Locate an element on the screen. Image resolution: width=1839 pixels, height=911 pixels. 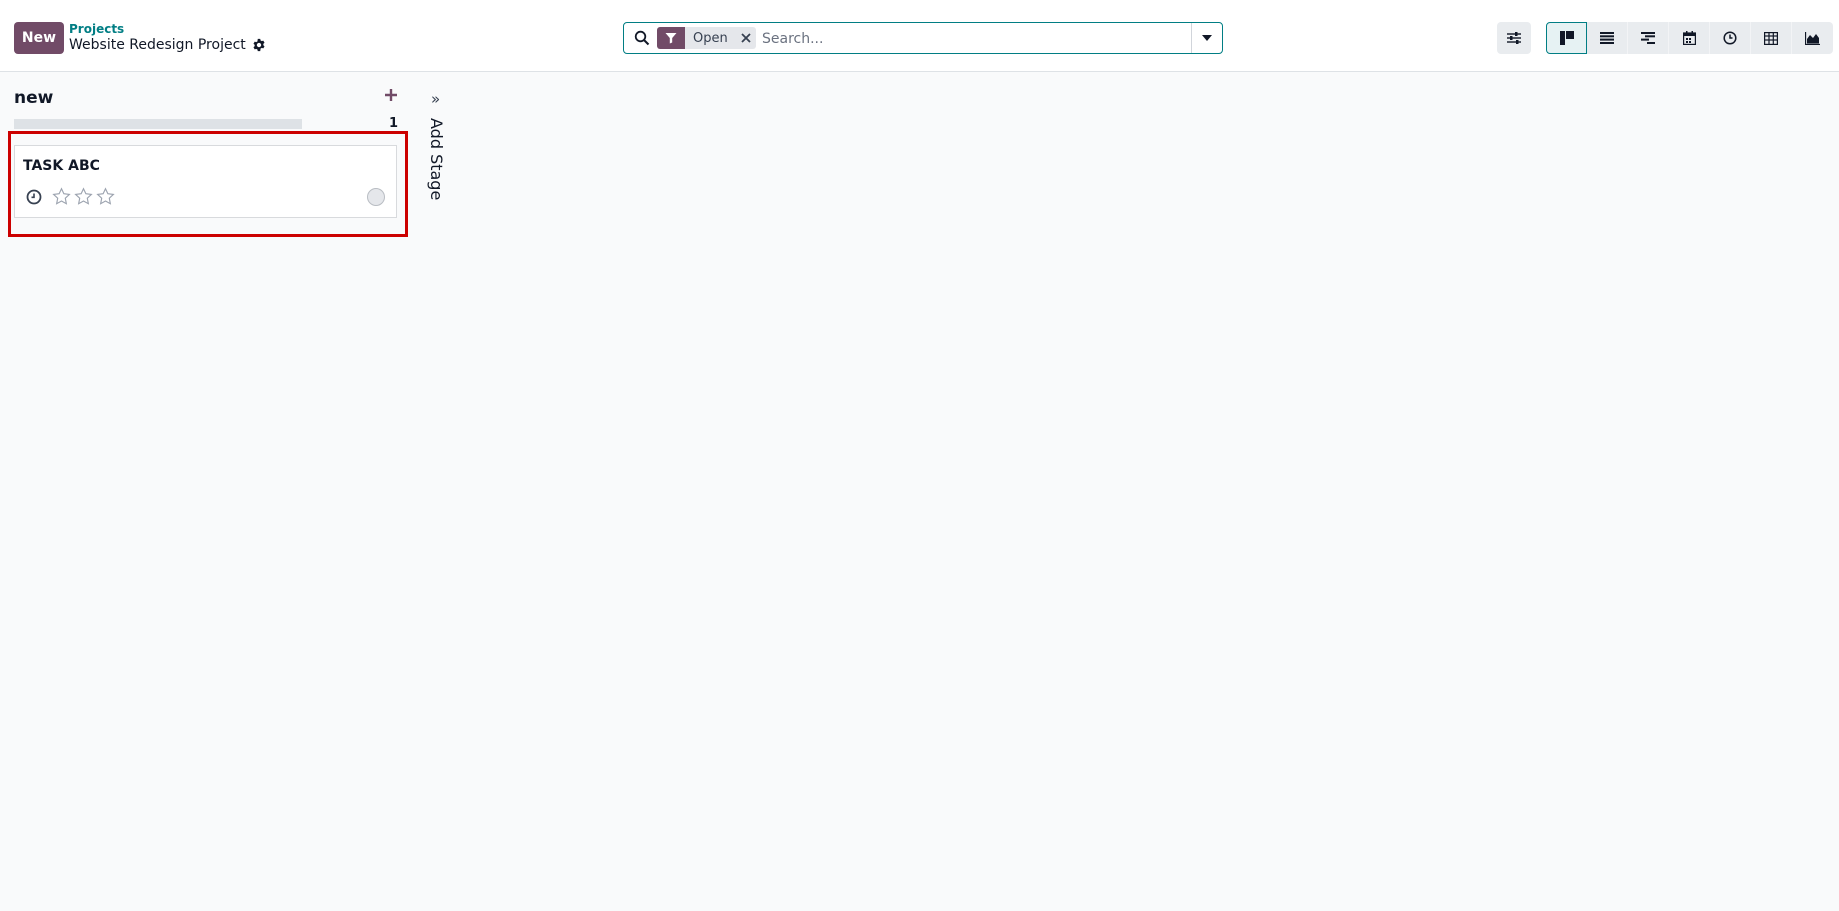
new-button: New is located at coordinates (39, 38).